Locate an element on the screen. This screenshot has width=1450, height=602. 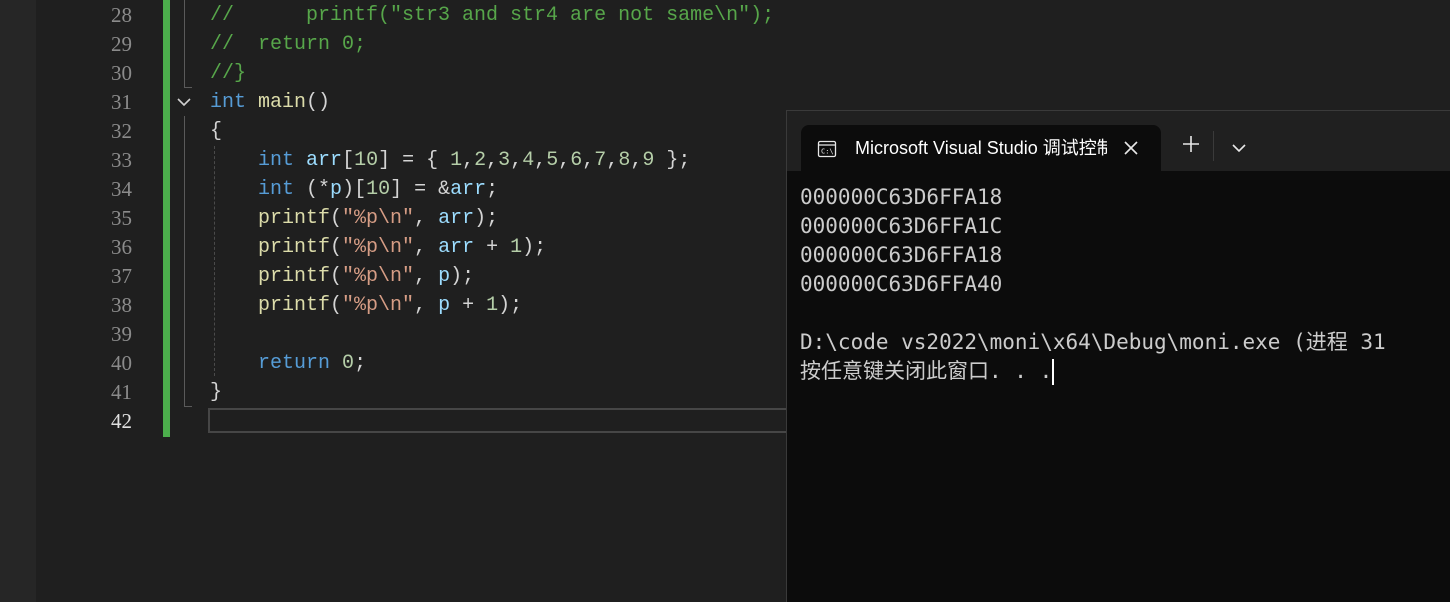
line-number: 39 is located at coordinates (121, 334).